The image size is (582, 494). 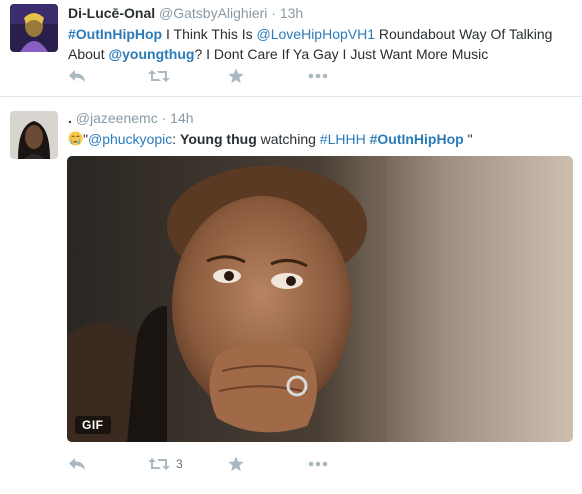 What do you see at coordinates (181, 118) in the screenshot?
I see `timestamp: 14h` at bounding box center [181, 118].